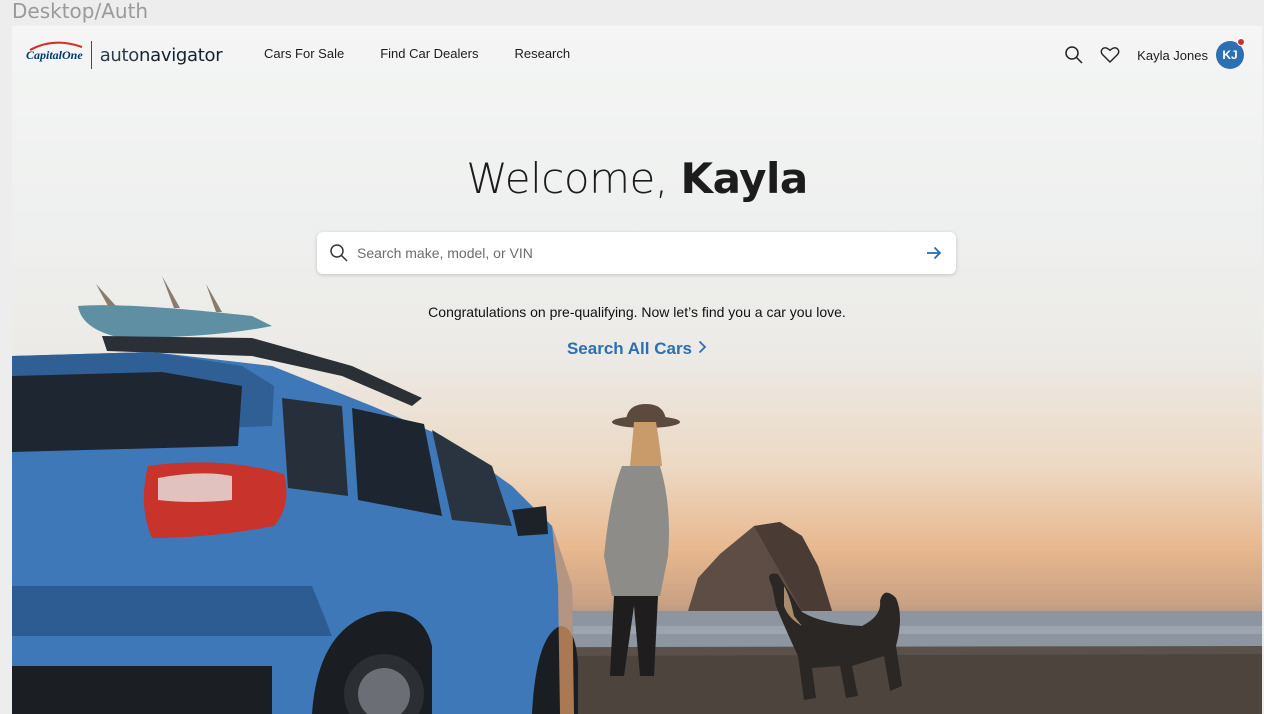  What do you see at coordinates (80, 11) in the screenshot?
I see `frame-label: Desktop/Auth` at bounding box center [80, 11].